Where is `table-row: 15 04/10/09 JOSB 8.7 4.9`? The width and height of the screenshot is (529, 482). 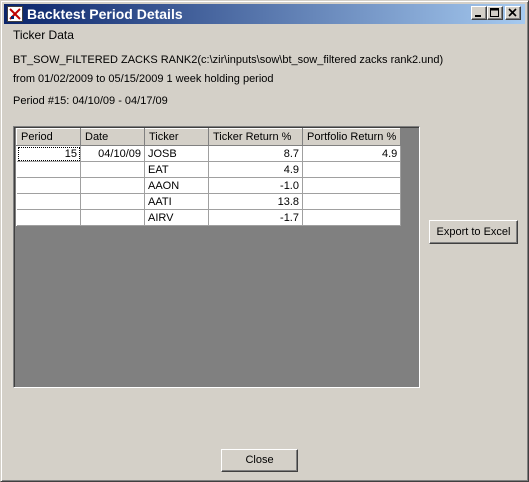 table-row: 15 04/10/09 JOSB 8.7 4.9 is located at coordinates (209, 153).